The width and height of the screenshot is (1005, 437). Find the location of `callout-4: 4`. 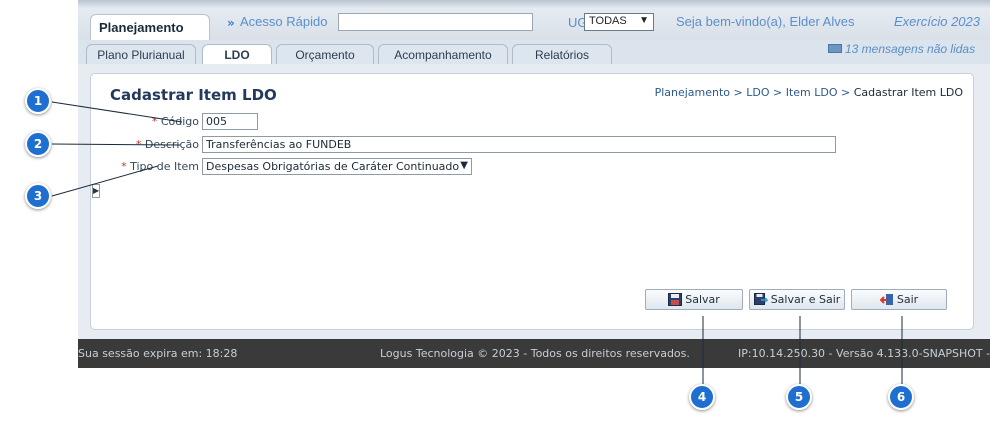

callout-4: 4 is located at coordinates (702, 397).